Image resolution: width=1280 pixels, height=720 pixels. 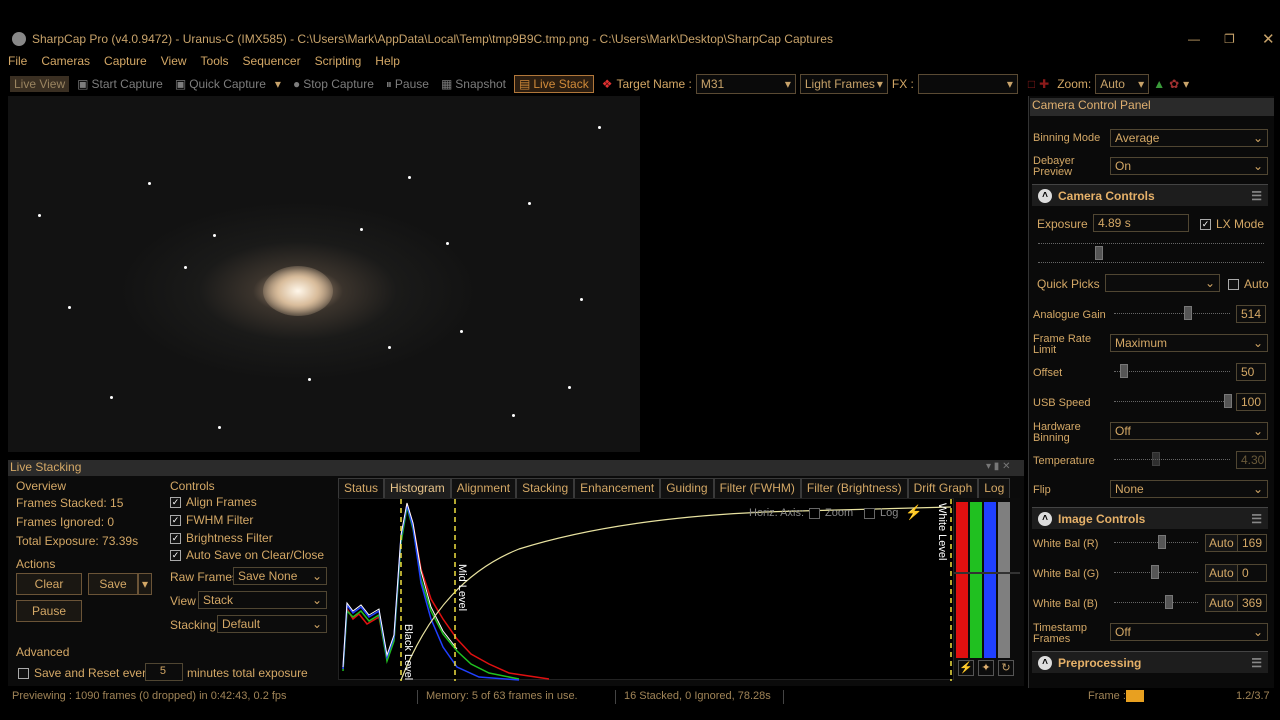 What do you see at coordinates (40, 84) in the screenshot?
I see `live-view-button: Live View` at bounding box center [40, 84].